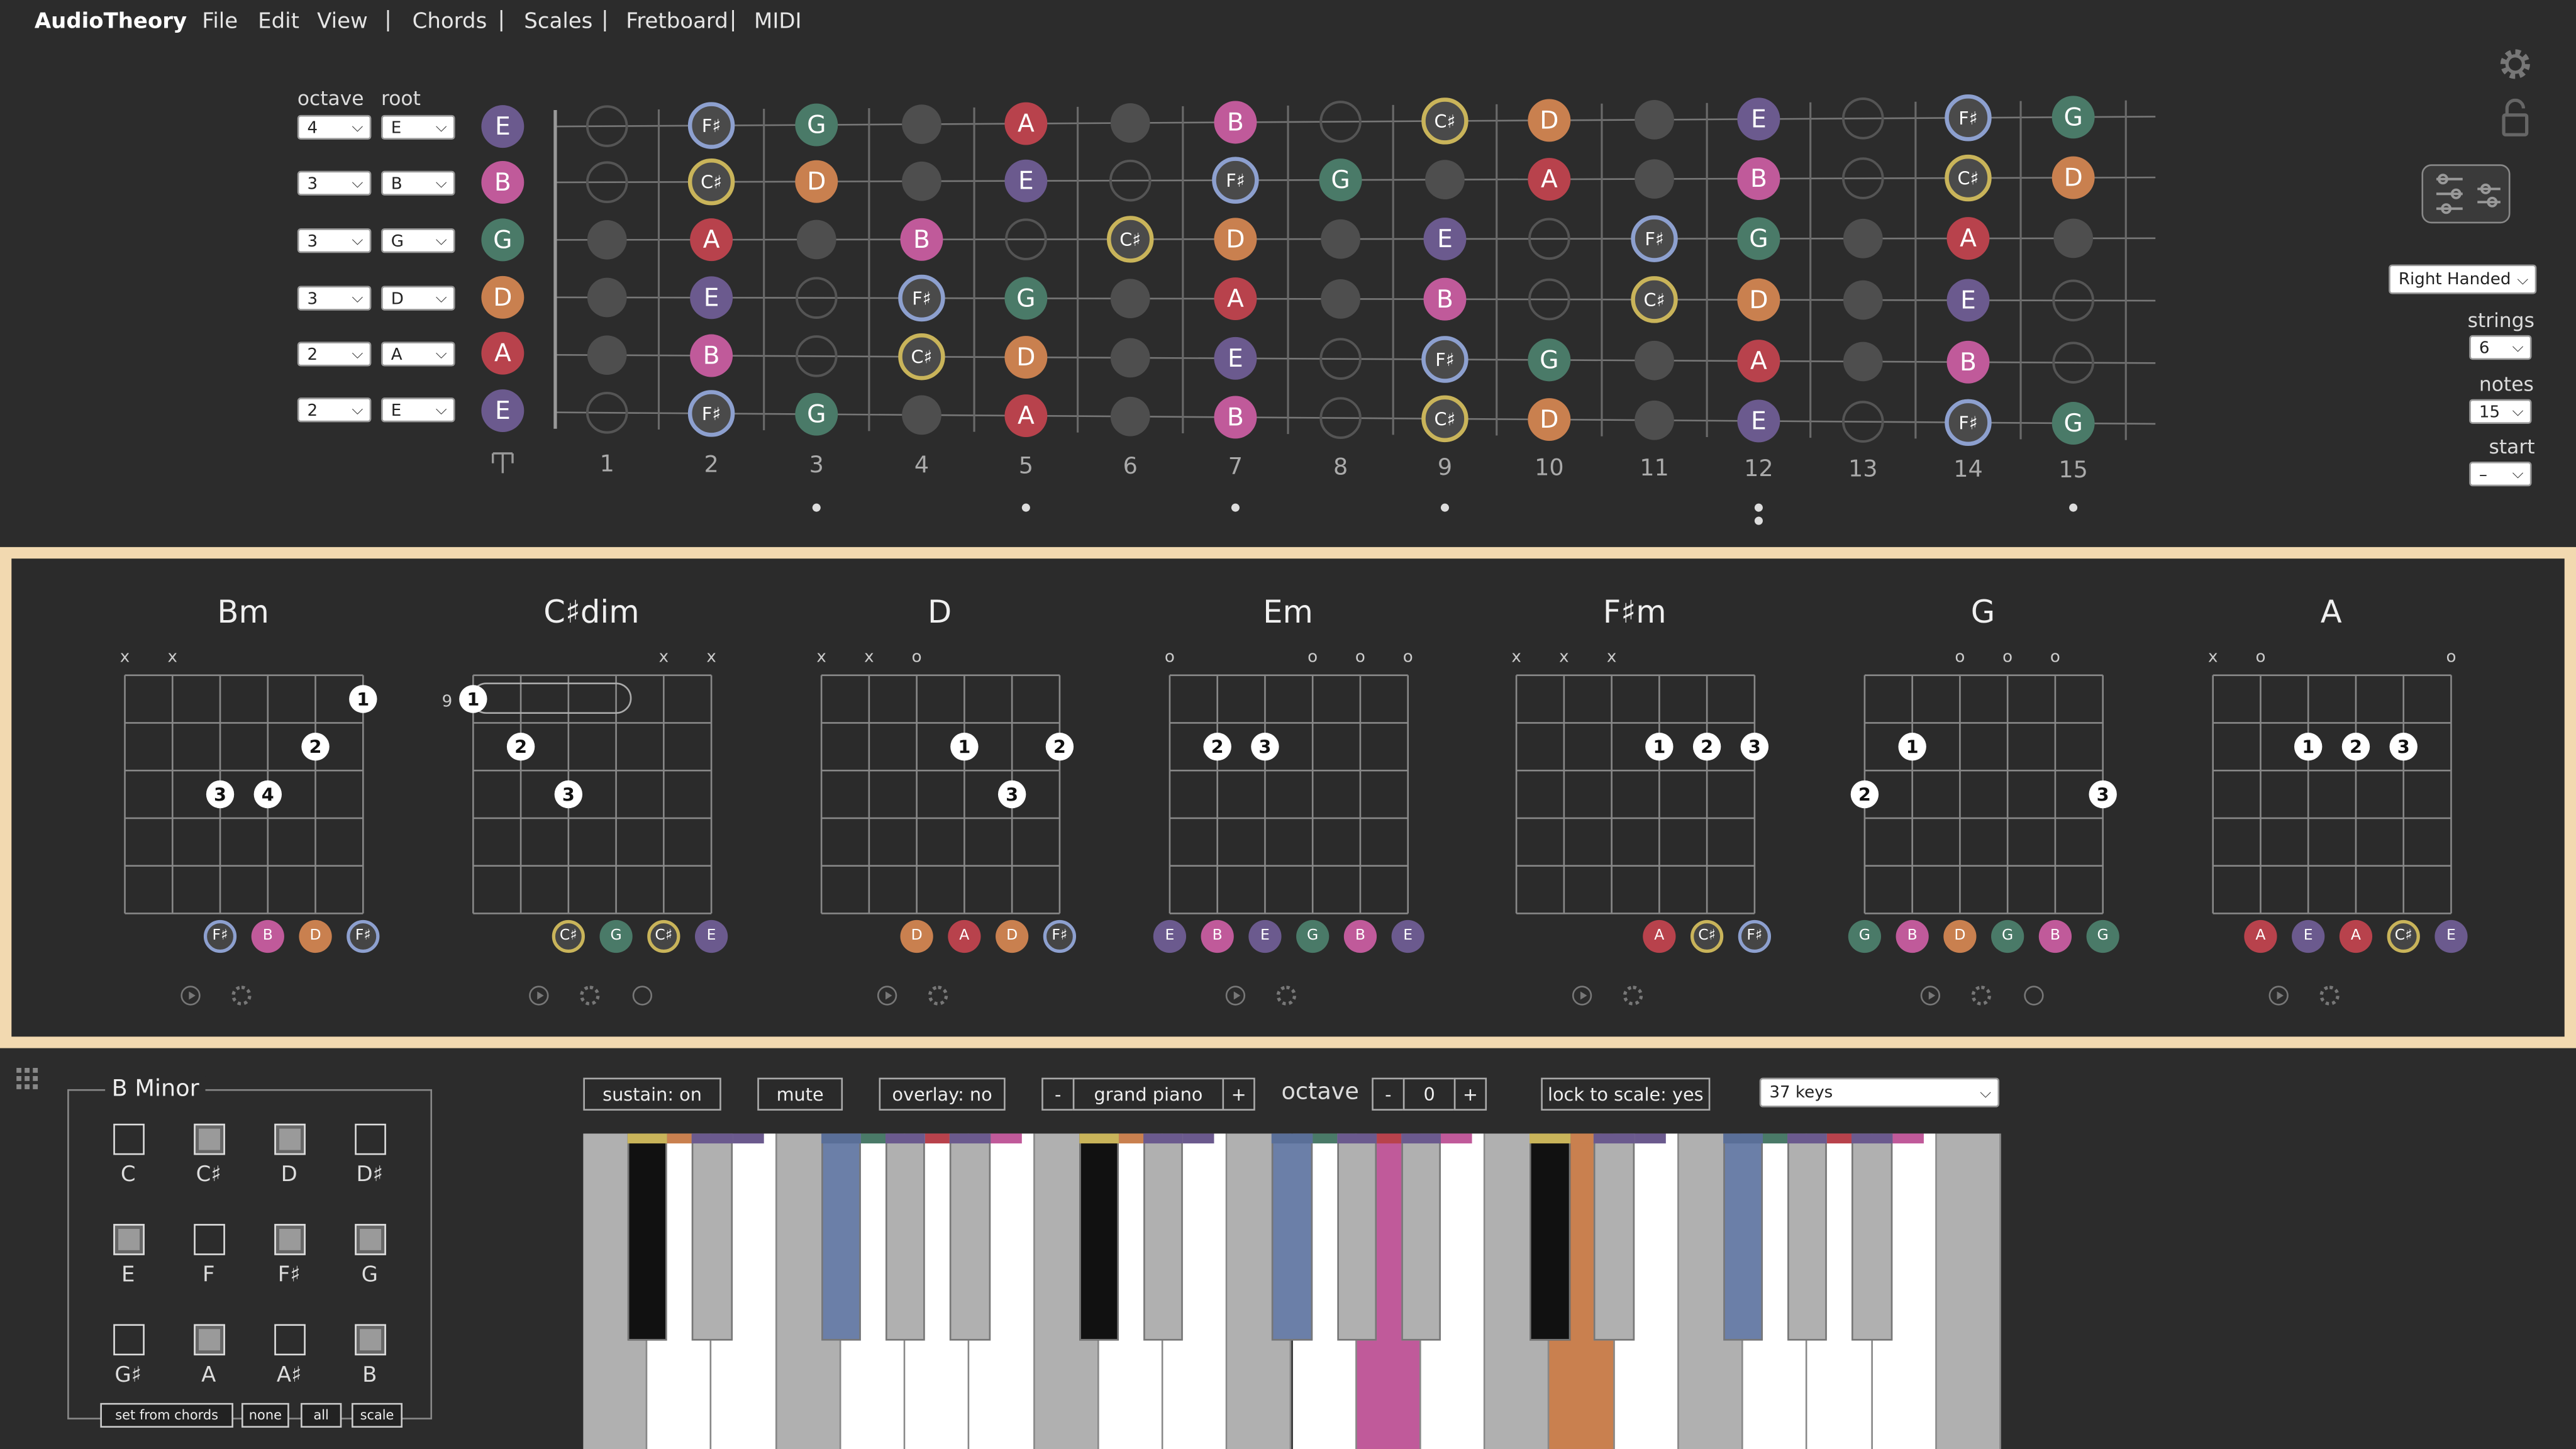 Image resolution: width=2576 pixels, height=1449 pixels. Describe the element at coordinates (166, 1415) in the screenshot. I see `set-from-chords-button: set from chords` at that location.